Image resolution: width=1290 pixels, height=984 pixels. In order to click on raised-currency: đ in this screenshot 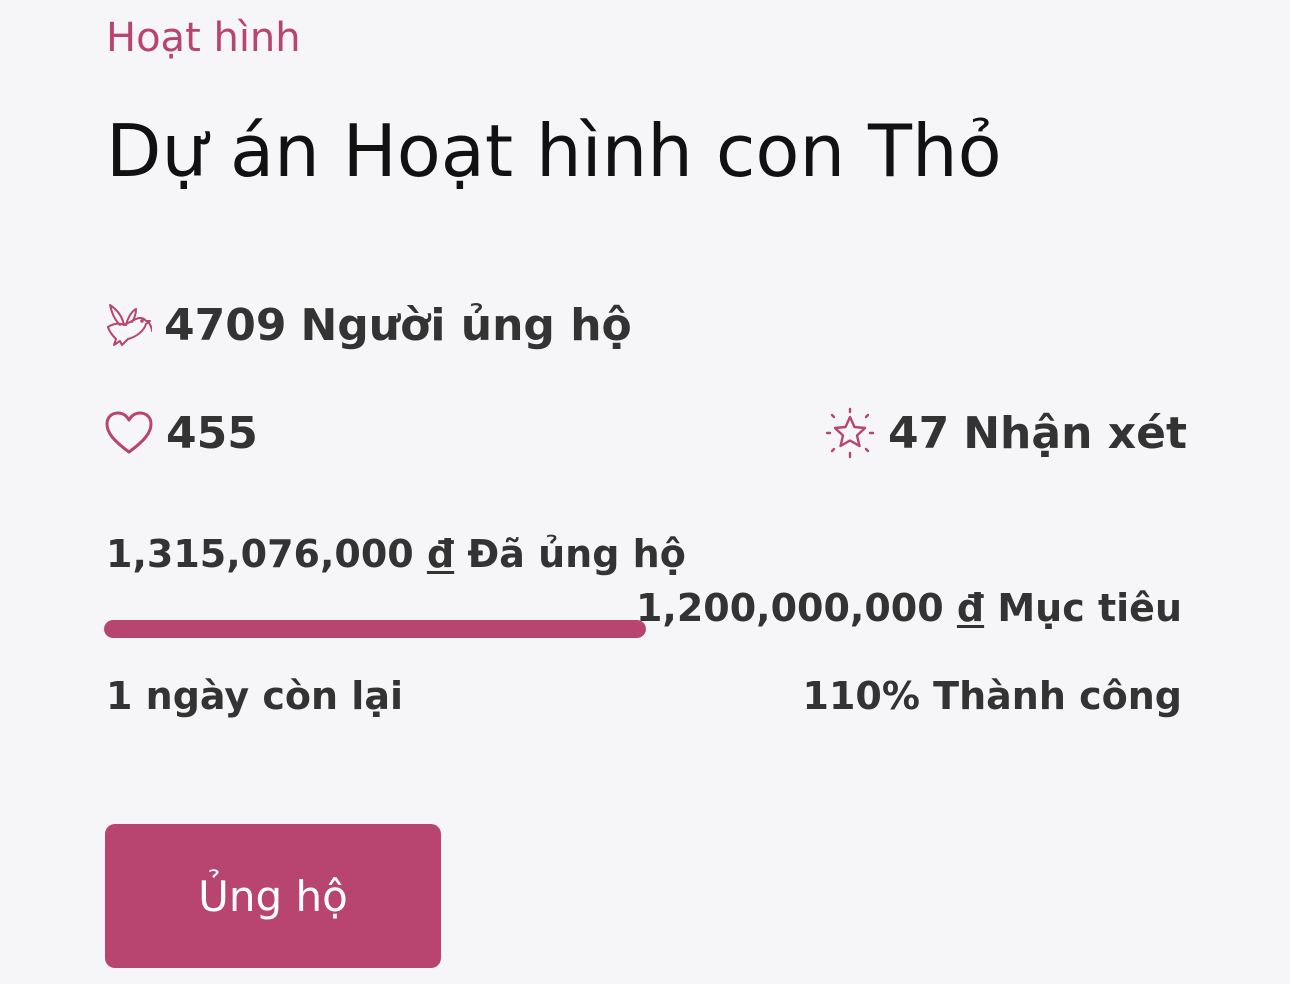, I will do `click(440, 554)`.